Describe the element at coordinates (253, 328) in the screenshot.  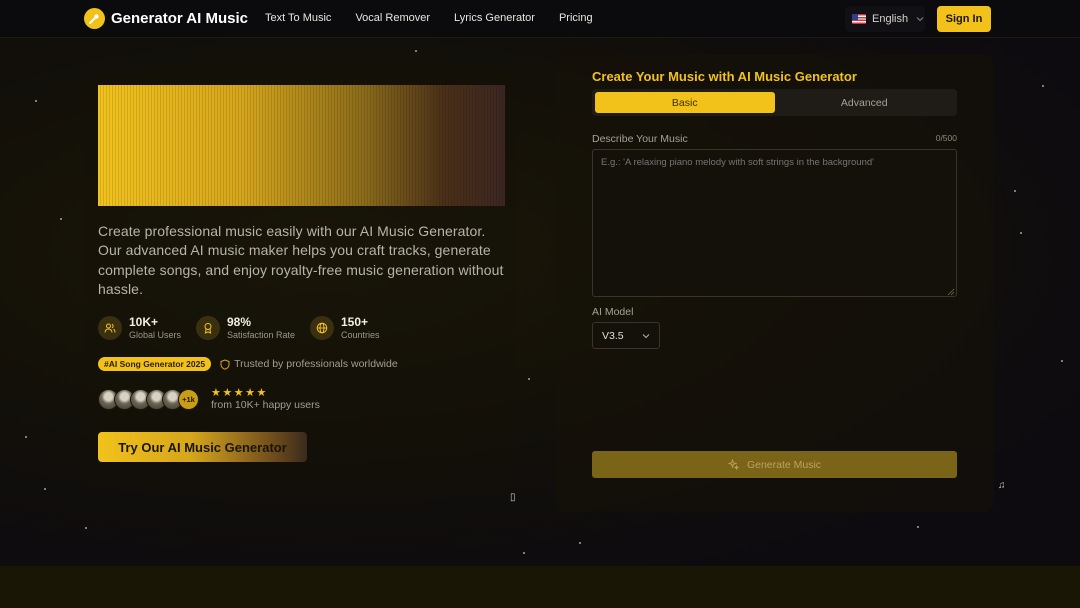
I see `stat-satisfaction: 98% Satisfaction Rate` at that location.